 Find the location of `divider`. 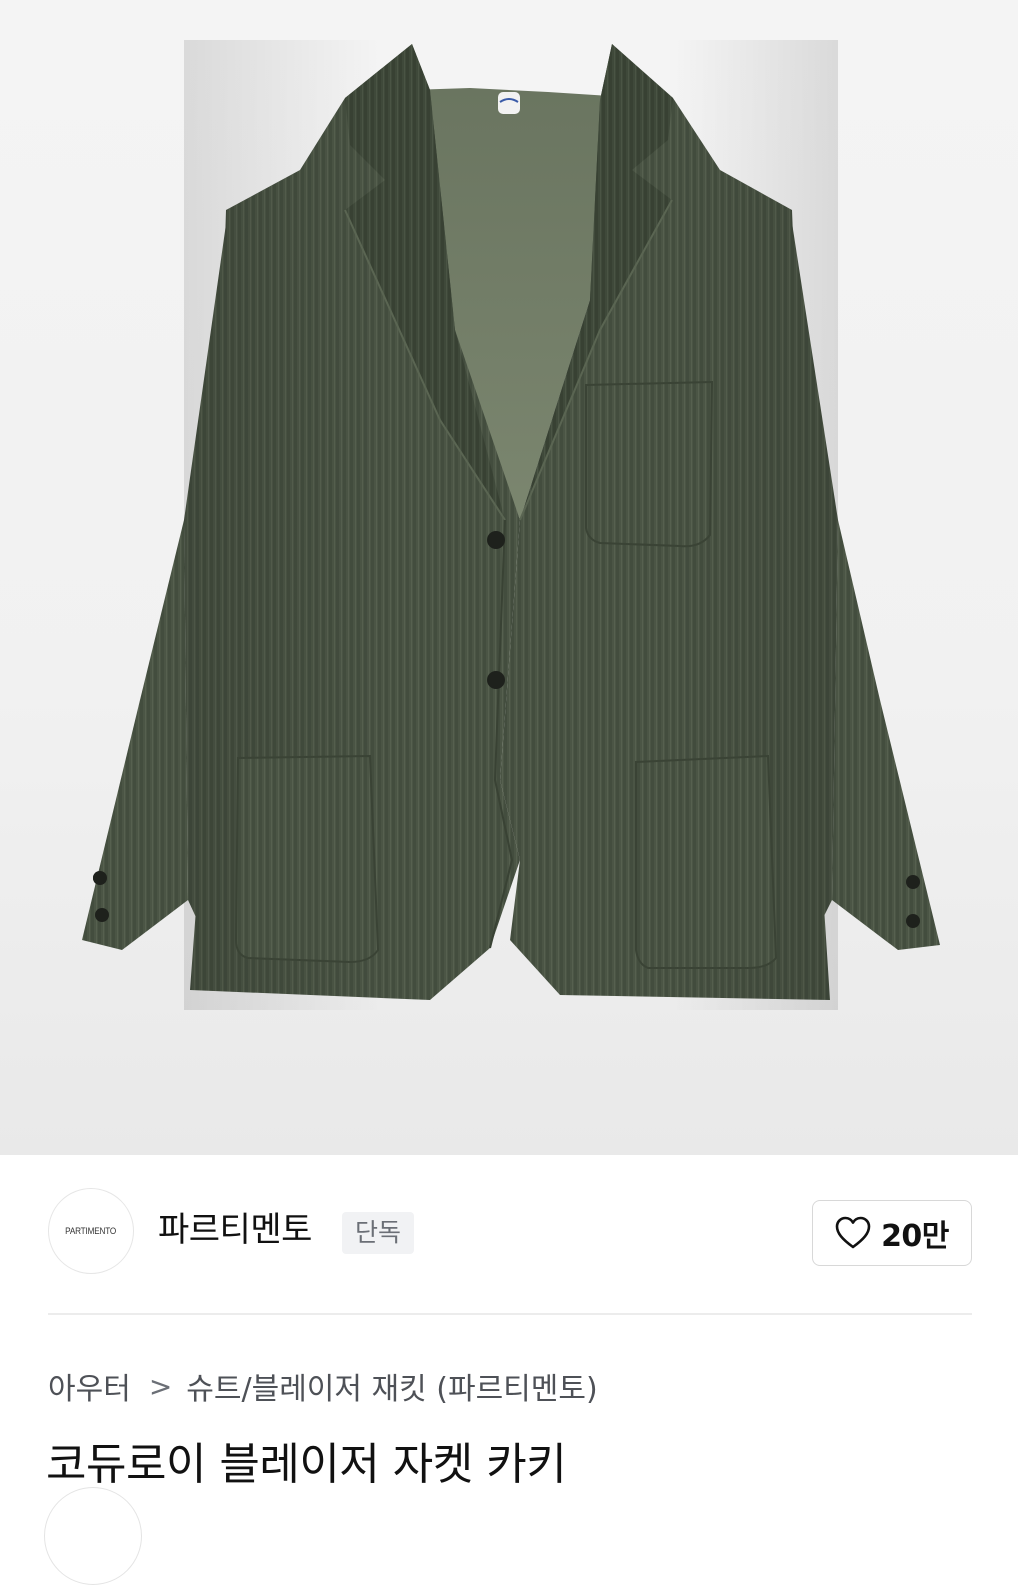

divider is located at coordinates (510, 1314).